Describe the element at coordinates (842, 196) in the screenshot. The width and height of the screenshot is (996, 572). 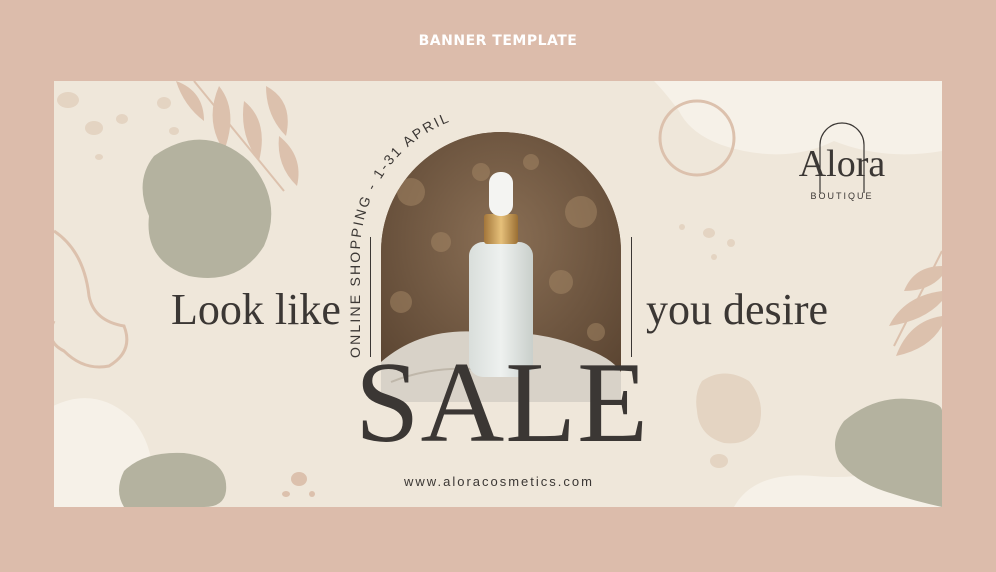
I see `logo-subtitle: BOUTIQUE` at that location.